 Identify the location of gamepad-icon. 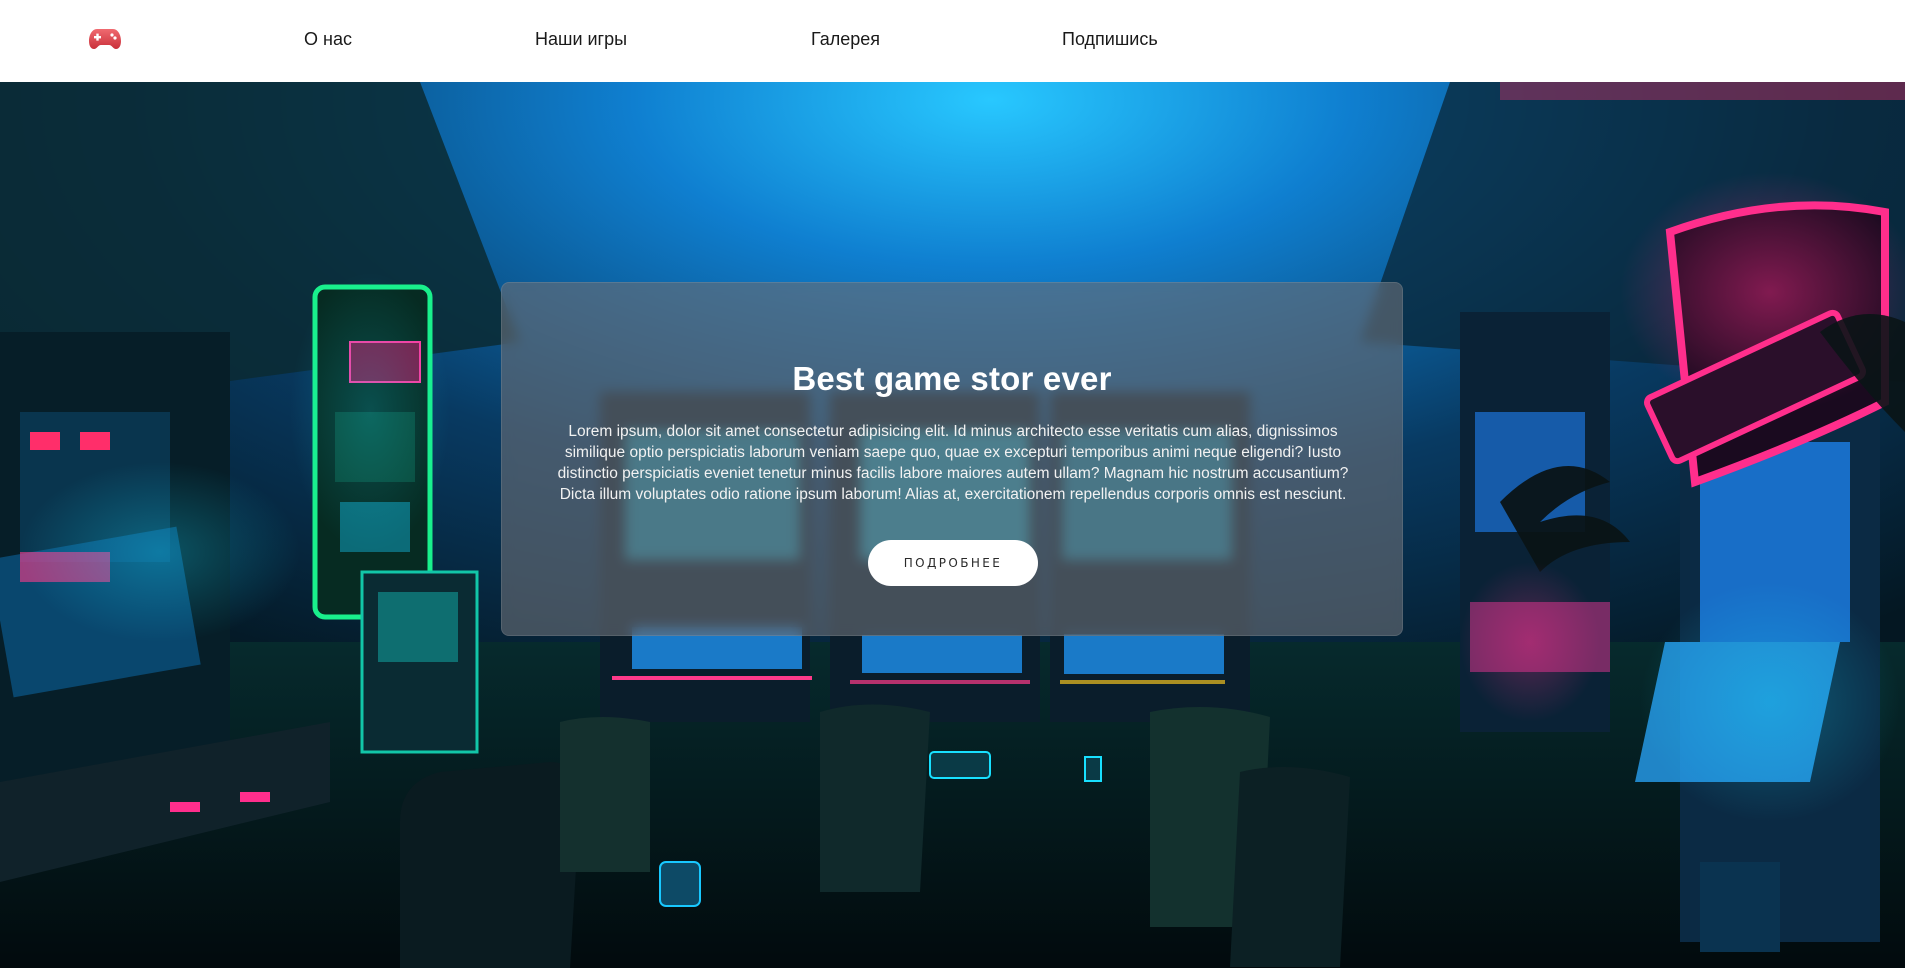
(105, 38).